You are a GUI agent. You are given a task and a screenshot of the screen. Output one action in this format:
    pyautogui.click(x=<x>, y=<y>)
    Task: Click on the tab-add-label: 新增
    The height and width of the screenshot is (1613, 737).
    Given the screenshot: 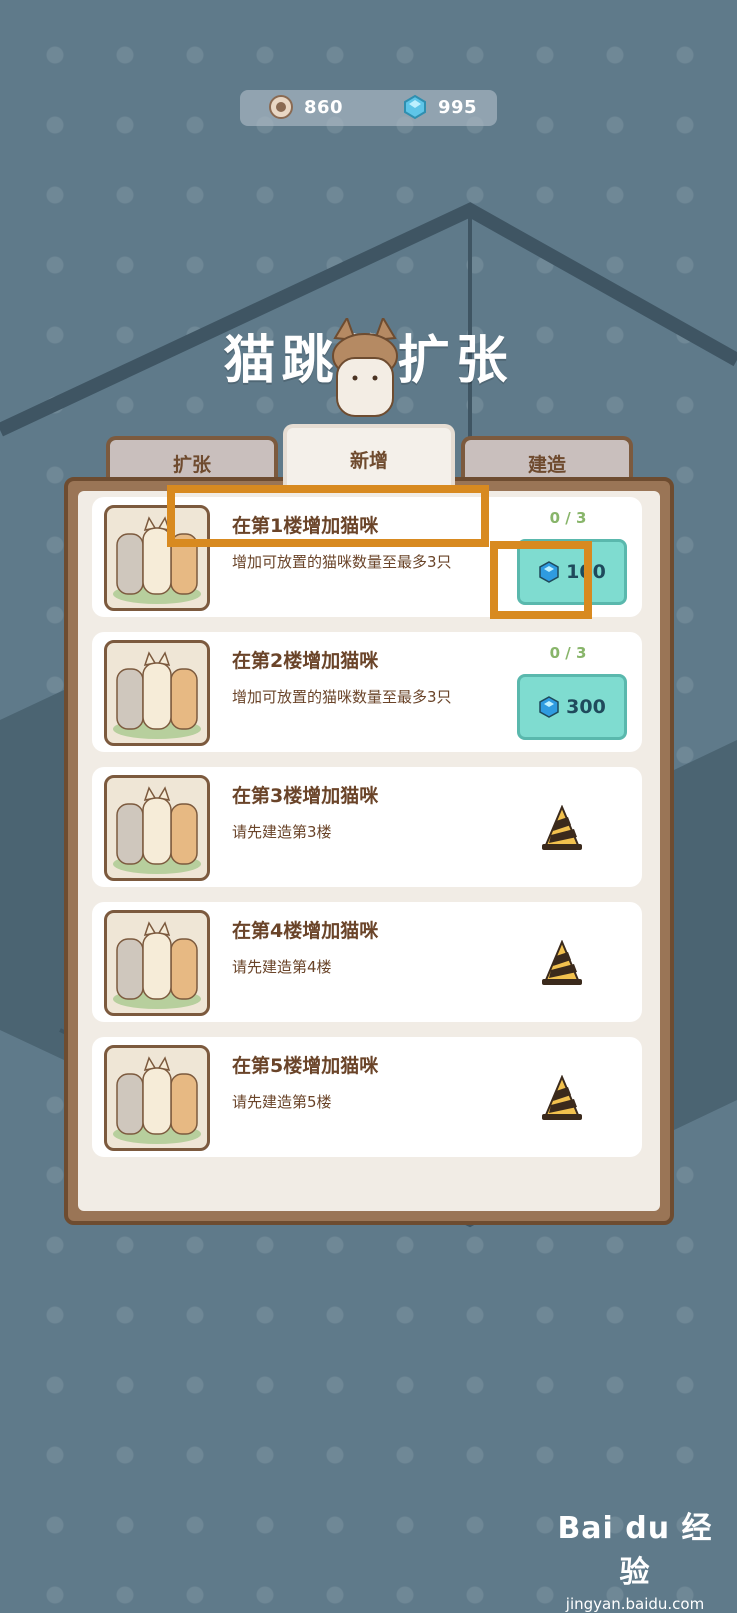 What is the action you would take?
    pyautogui.click(x=368, y=460)
    